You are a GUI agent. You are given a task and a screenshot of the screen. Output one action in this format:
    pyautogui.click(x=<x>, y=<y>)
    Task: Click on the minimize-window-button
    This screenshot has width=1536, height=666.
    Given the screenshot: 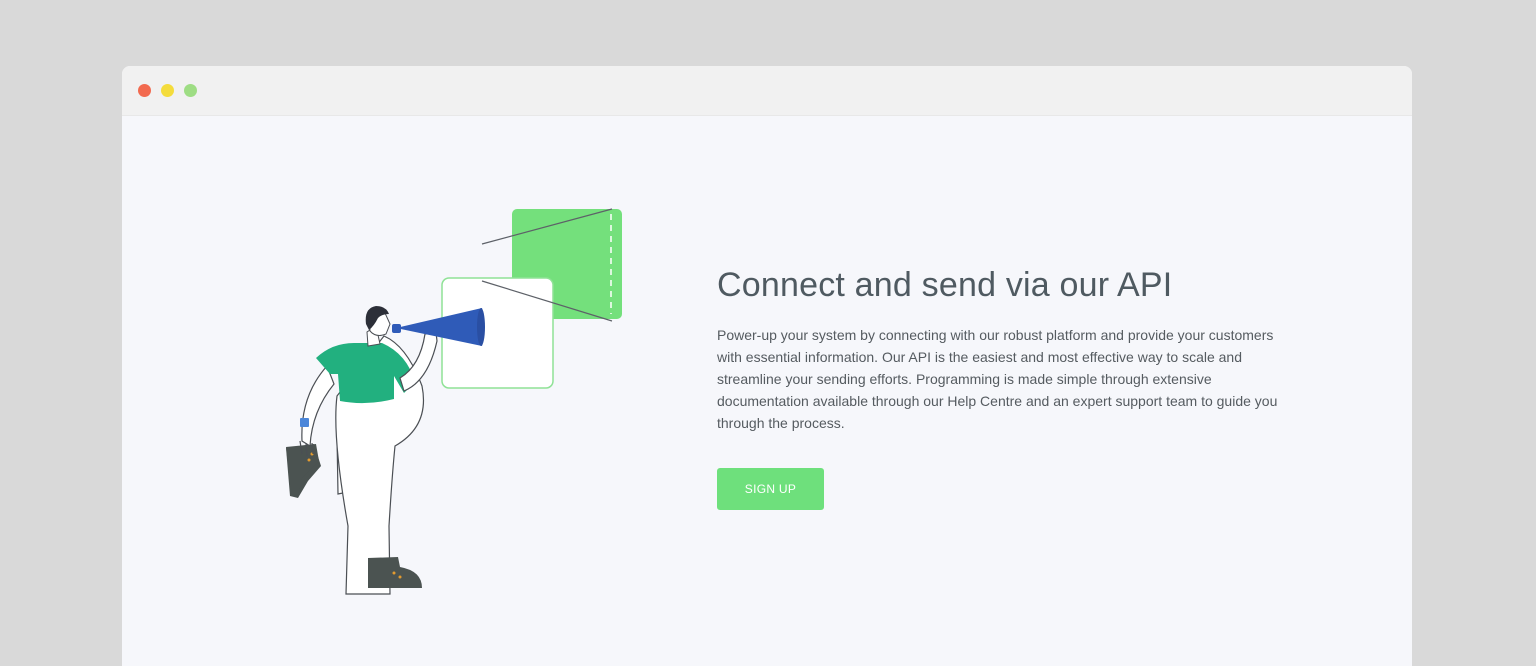 What is the action you would take?
    pyautogui.click(x=167, y=90)
    